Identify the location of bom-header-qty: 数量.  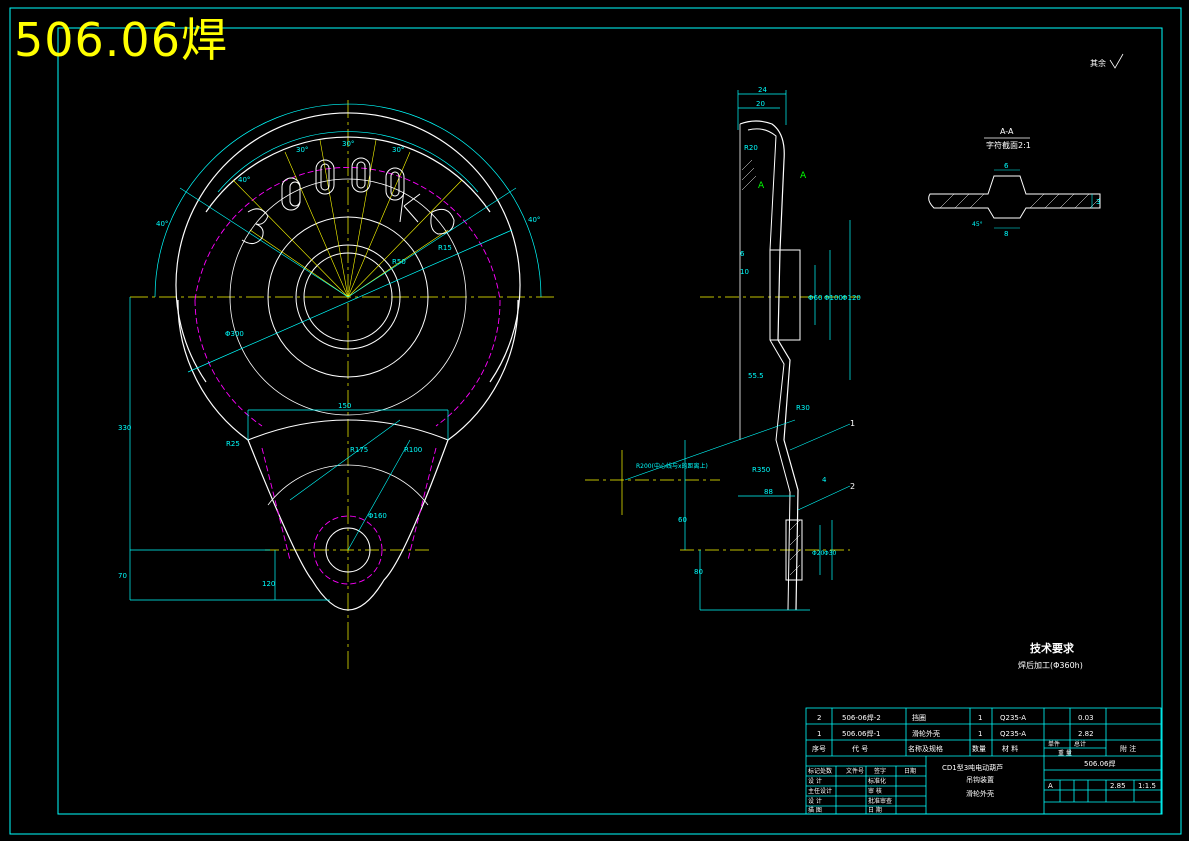
(979, 748).